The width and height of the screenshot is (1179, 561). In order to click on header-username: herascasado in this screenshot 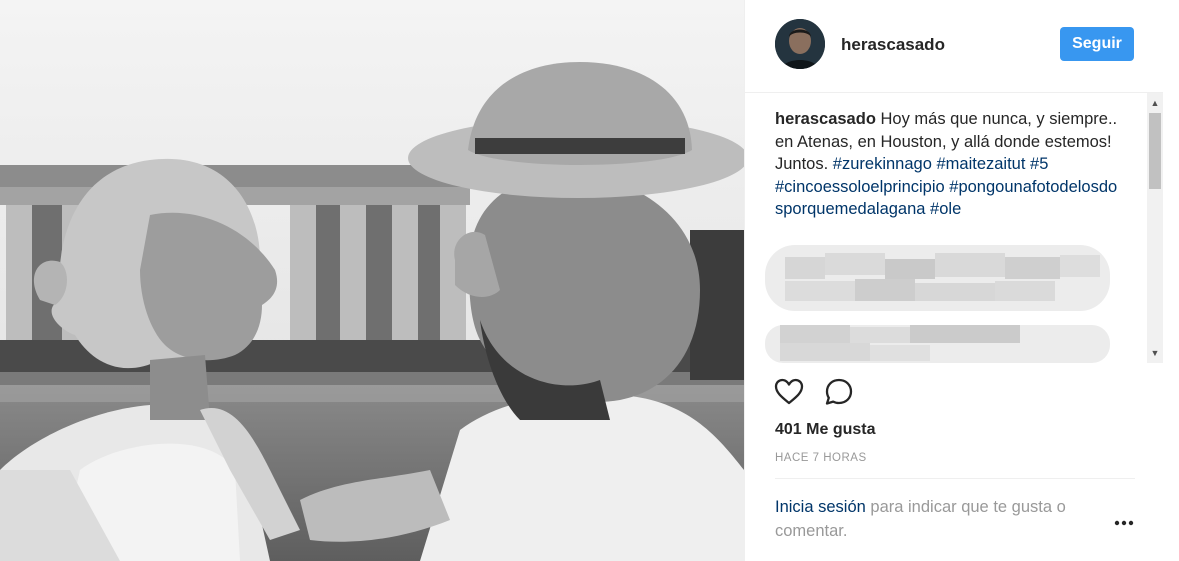, I will do `click(893, 45)`.